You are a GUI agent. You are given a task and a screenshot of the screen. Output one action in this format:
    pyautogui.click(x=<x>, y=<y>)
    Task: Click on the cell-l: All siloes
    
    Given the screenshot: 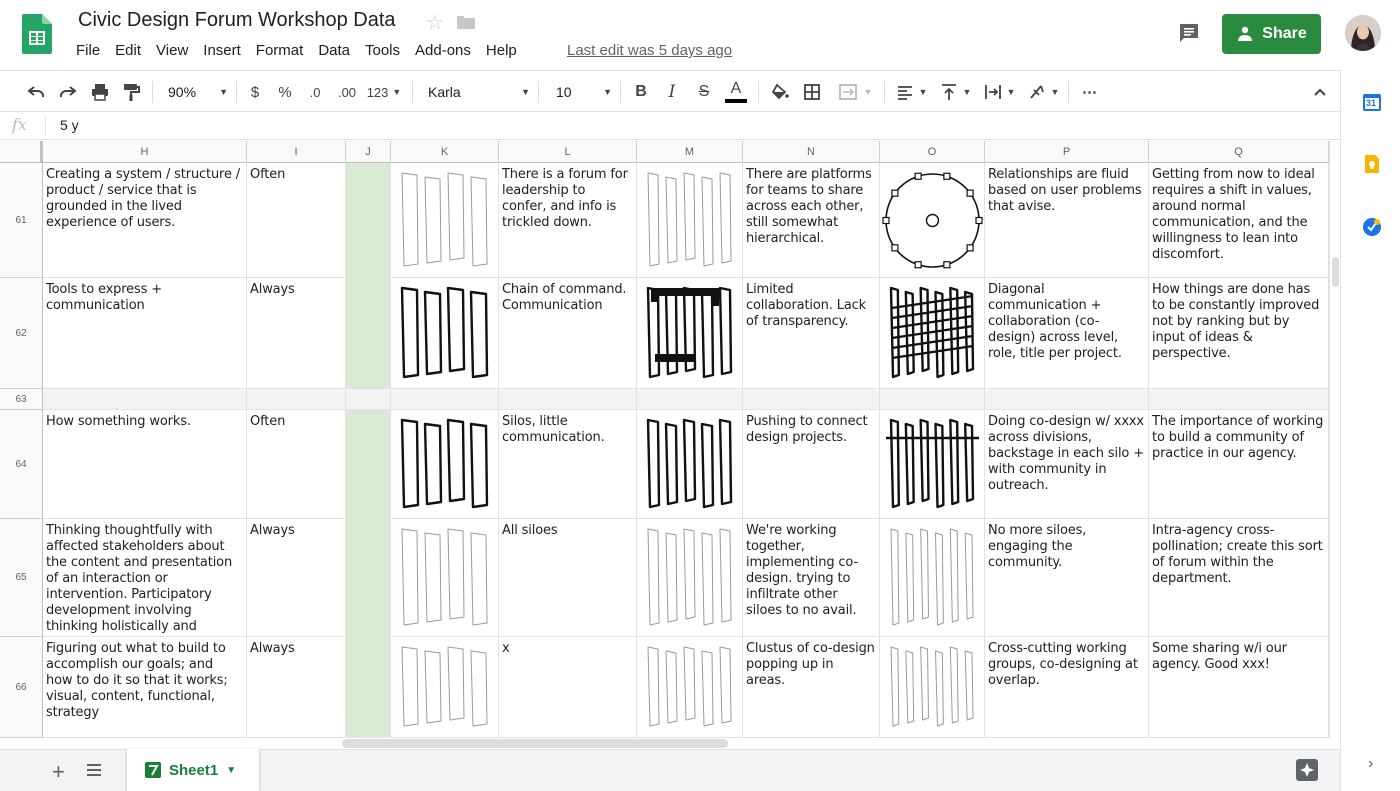 What is the action you would take?
    pyautogui.click(x=568, y=578)
    